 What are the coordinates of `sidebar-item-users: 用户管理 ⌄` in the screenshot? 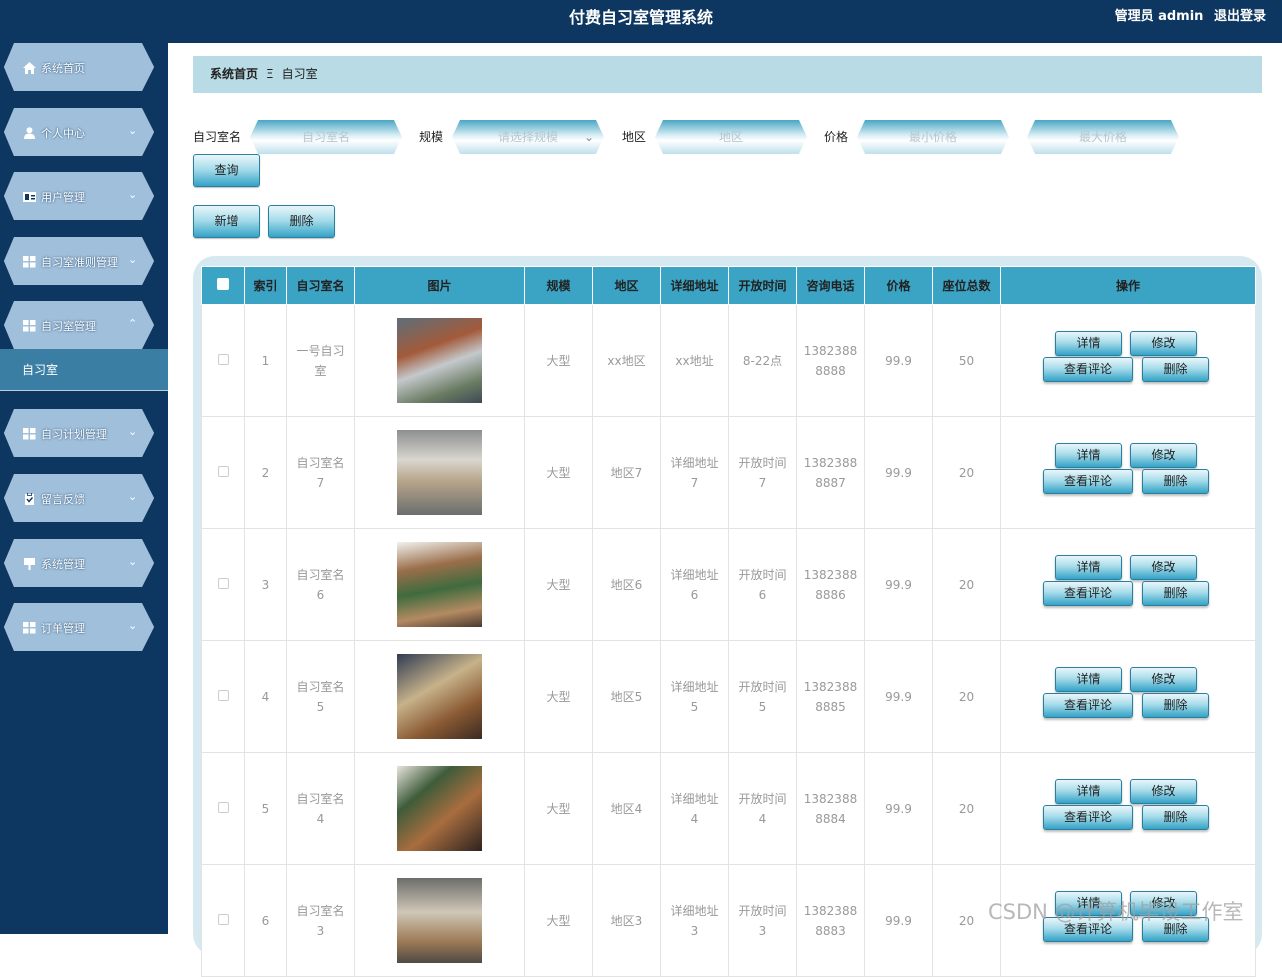 It's located at (79, 196).